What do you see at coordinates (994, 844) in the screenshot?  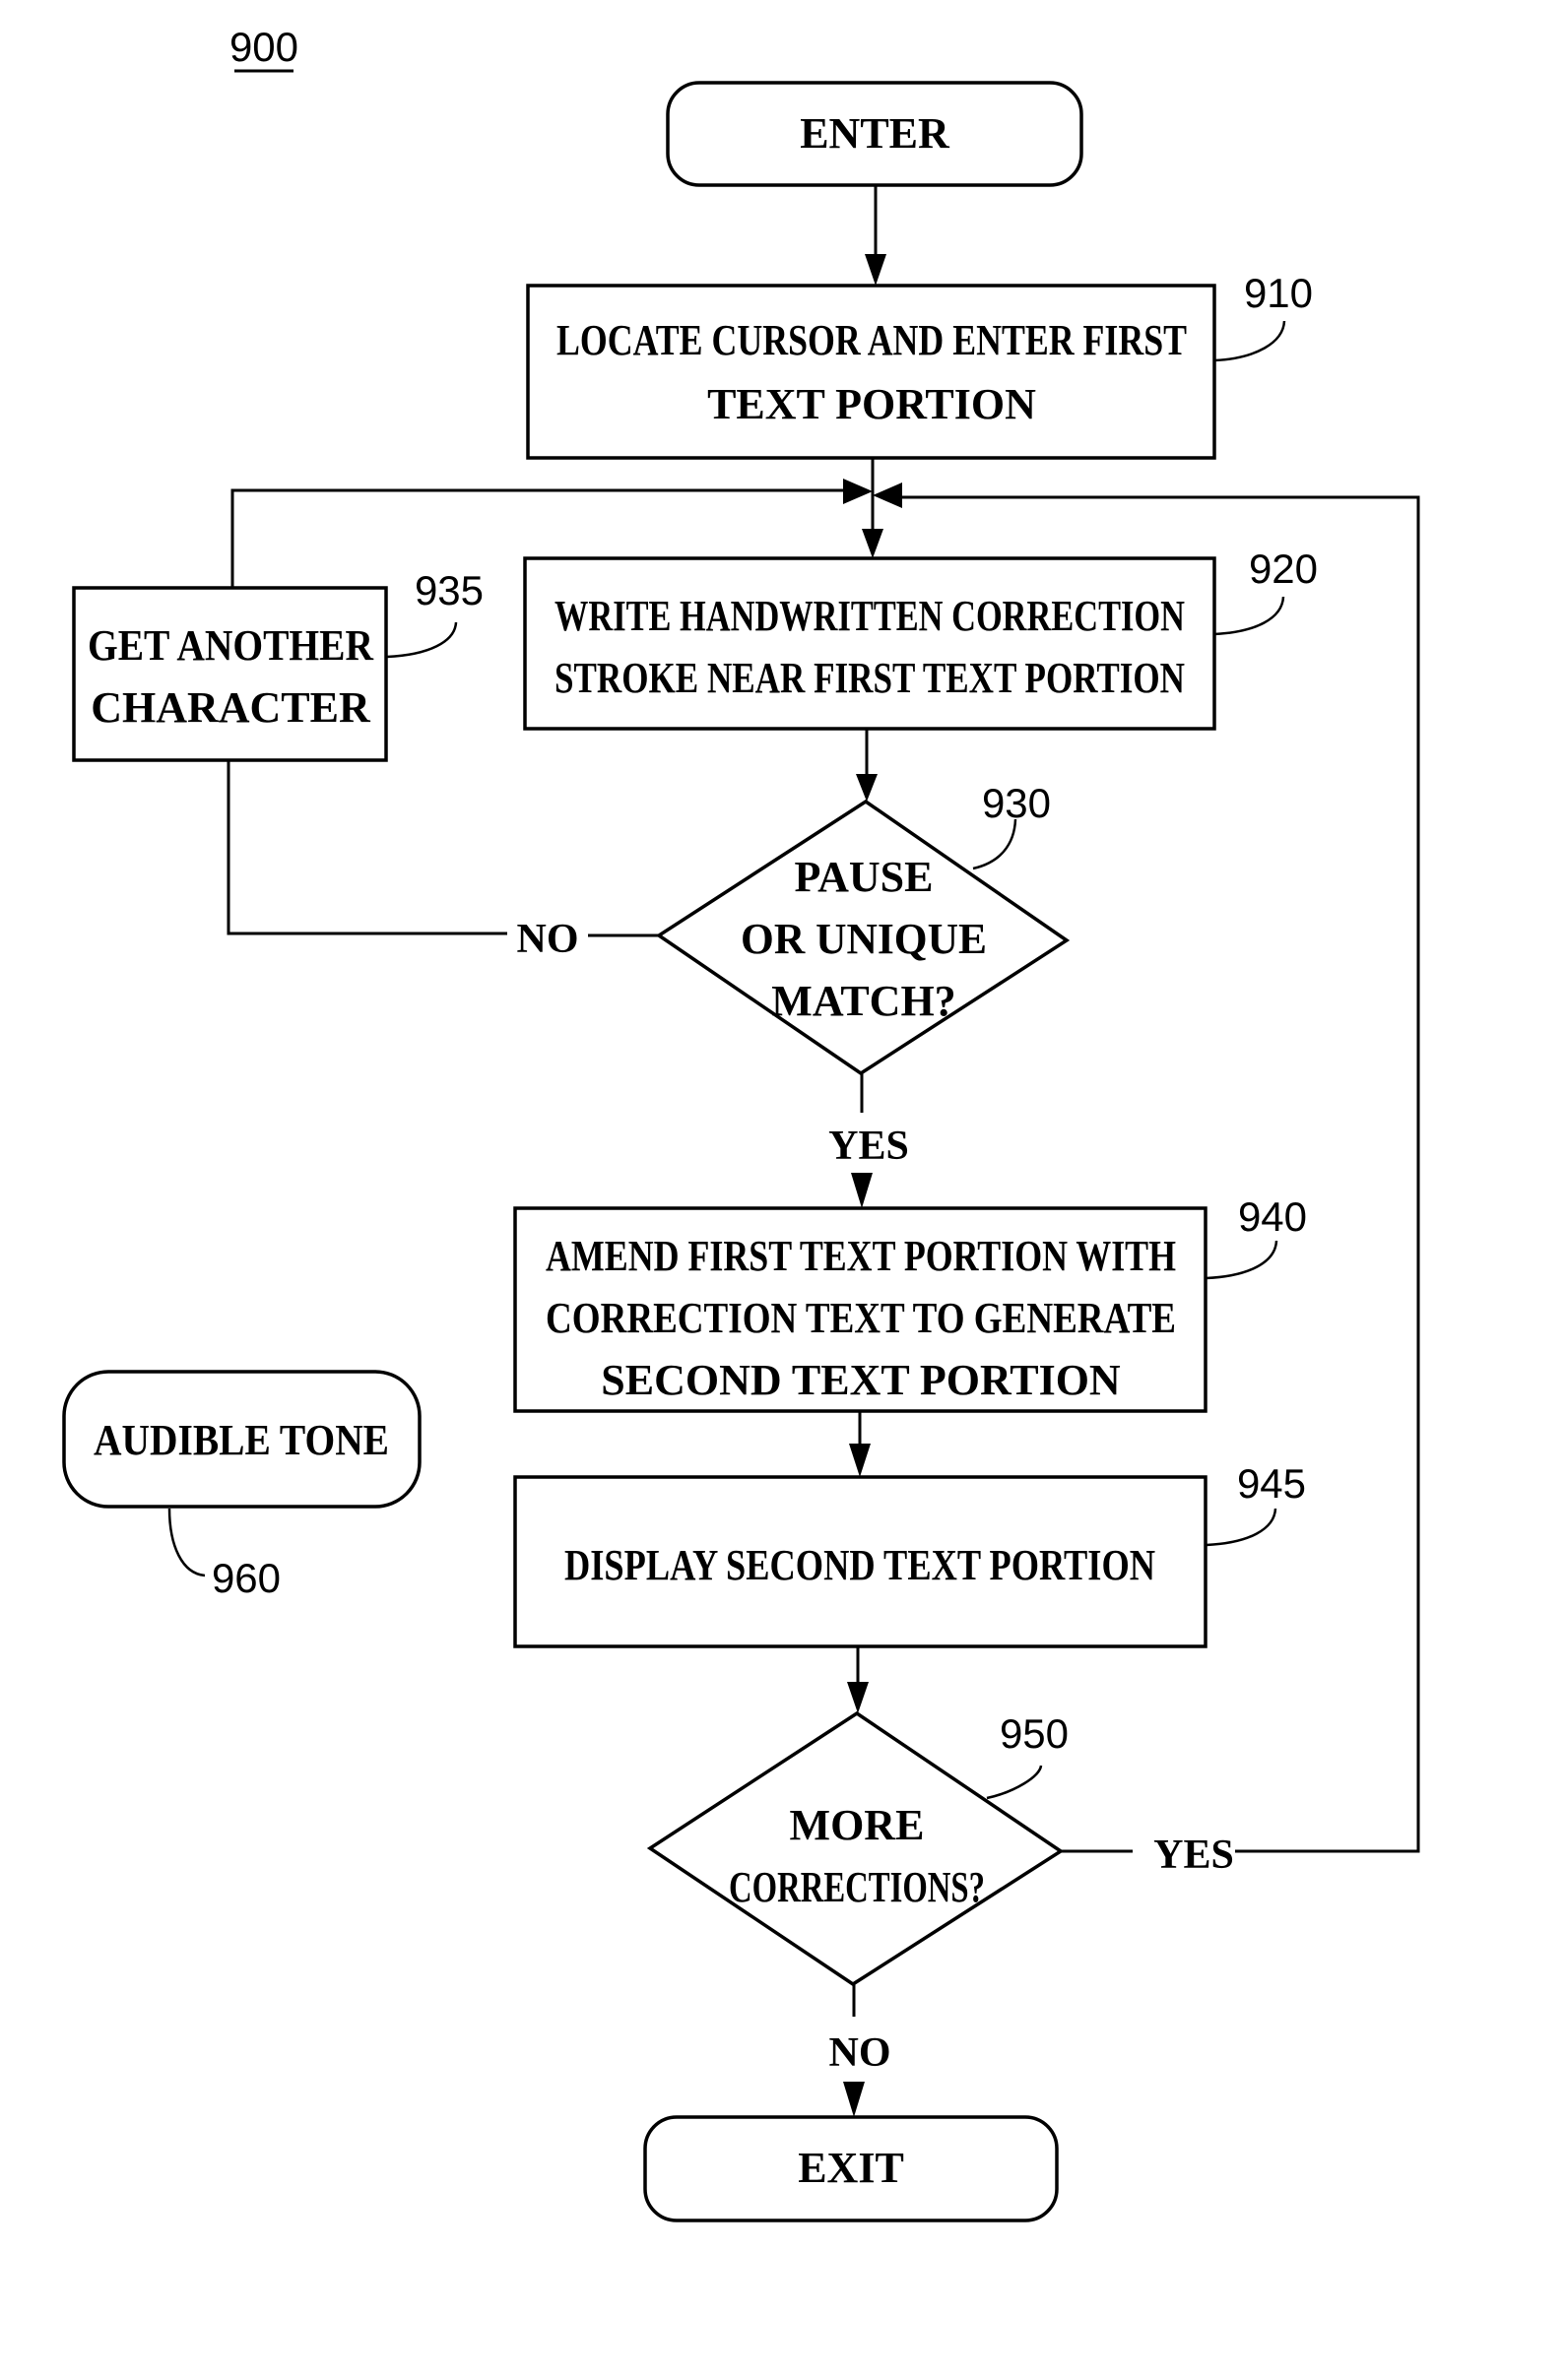 I see `decision-930-leader` at bounding box center [994, 844].